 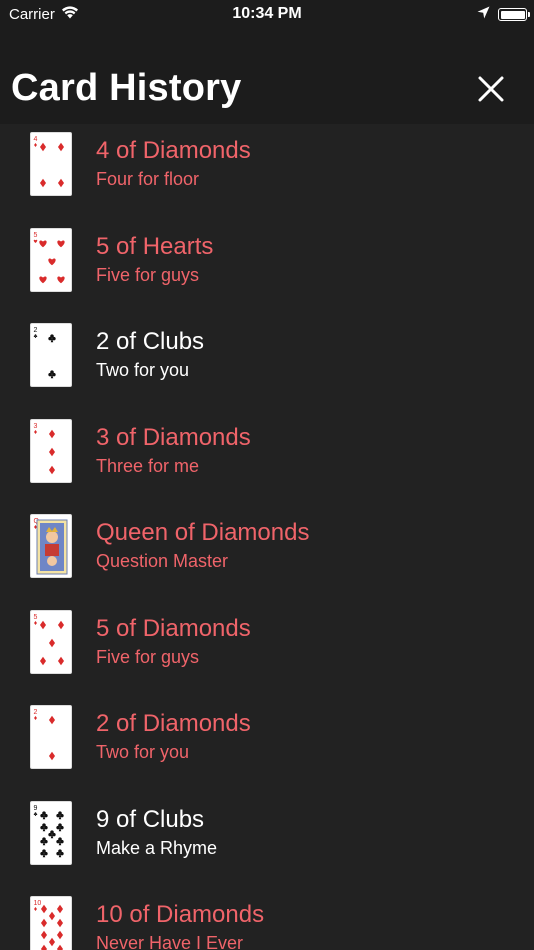 What do you see at coordinates (267, 77) in the screenshot?
I see `navigation-bar: Card History` at bounding box center [267, 77].